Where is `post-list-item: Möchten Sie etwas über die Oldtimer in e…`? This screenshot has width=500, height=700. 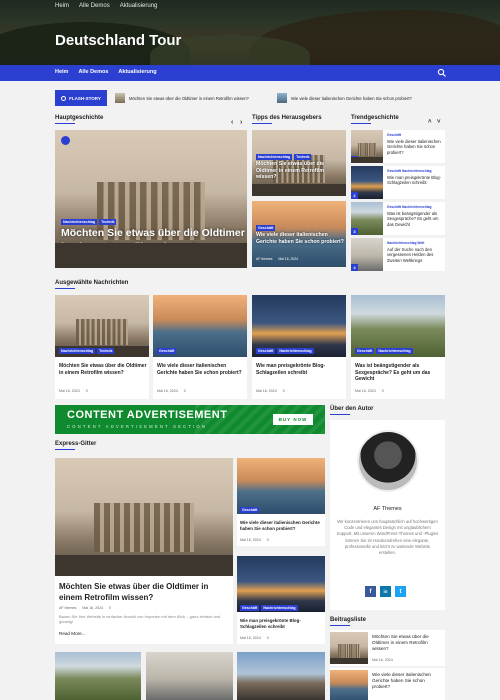 post-list-item: Möchten Sie etwas über die Oldtimer in e… is located at coordinates (387, 648).